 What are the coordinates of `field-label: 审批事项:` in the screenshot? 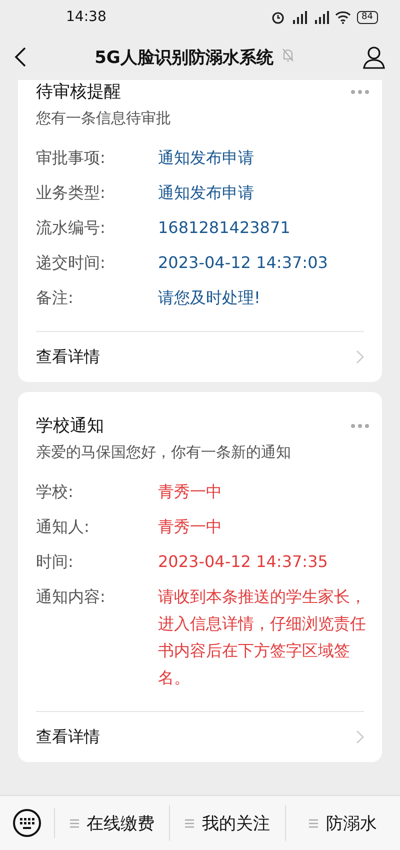 It's located at (71, 158).